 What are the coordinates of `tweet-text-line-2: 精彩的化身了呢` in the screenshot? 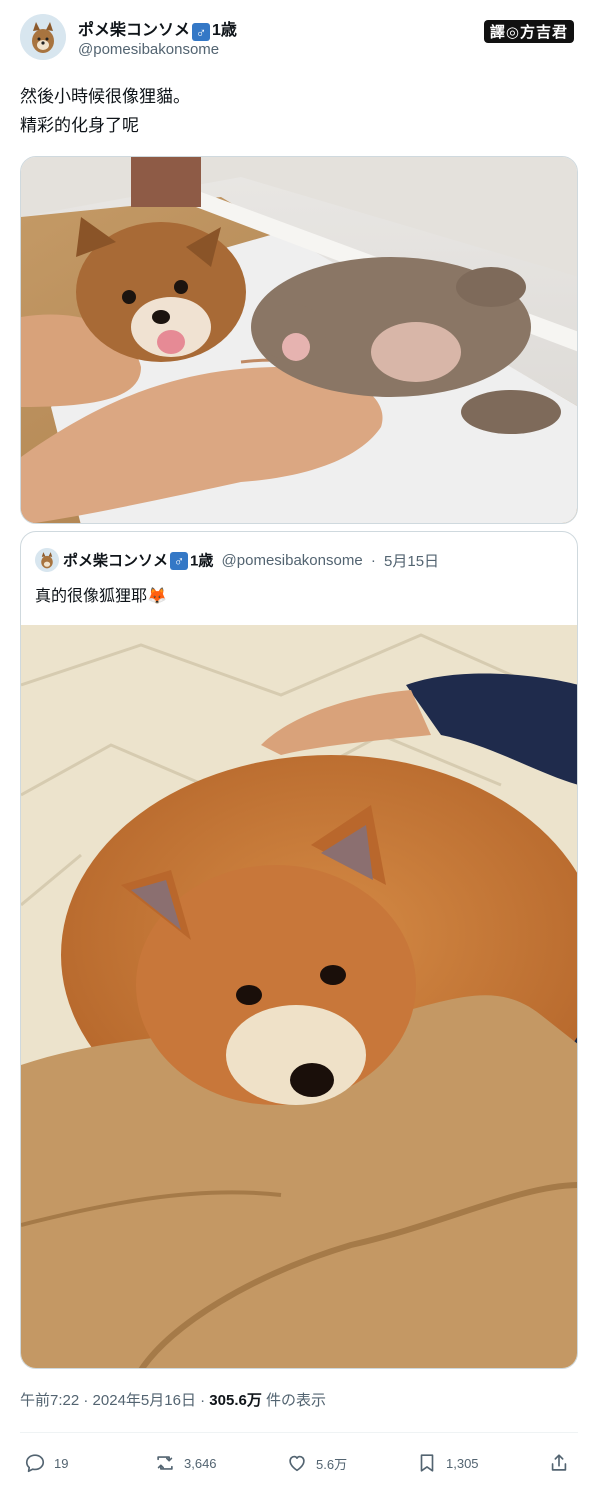 It's located at (79, 125).